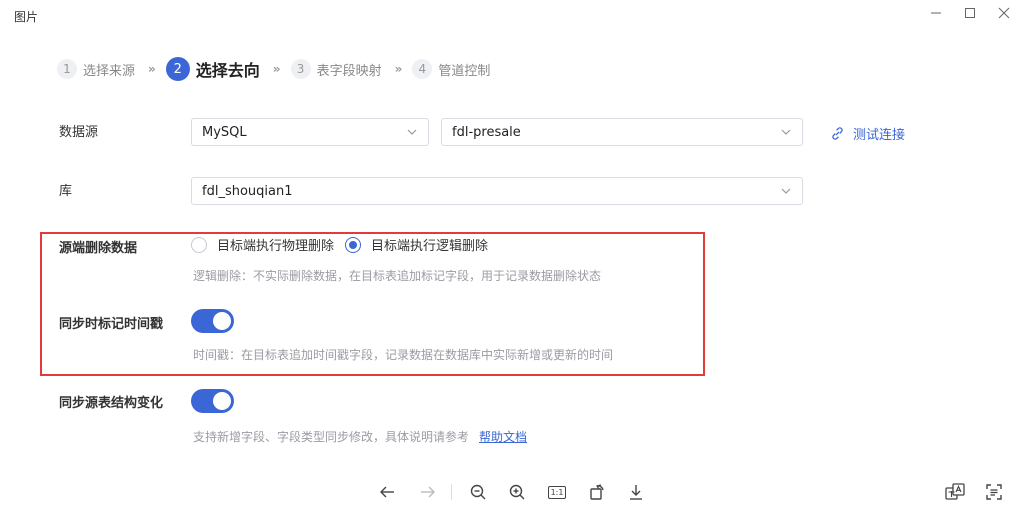 The width and height of the screenshot is (1024, 514). I want to click on link-icon, so click(837, 133).